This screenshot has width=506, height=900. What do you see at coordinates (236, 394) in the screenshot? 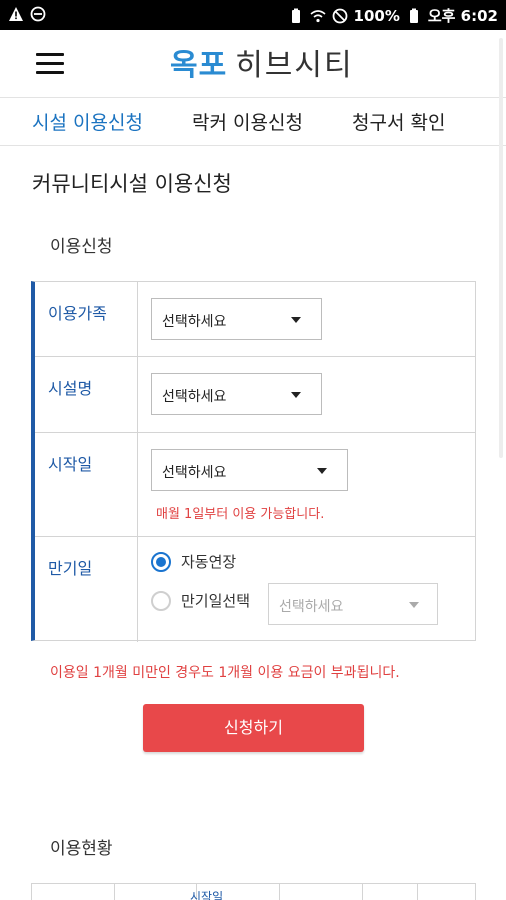
I see `facility-select: 선택하세요` at bounding box center [236, 394].